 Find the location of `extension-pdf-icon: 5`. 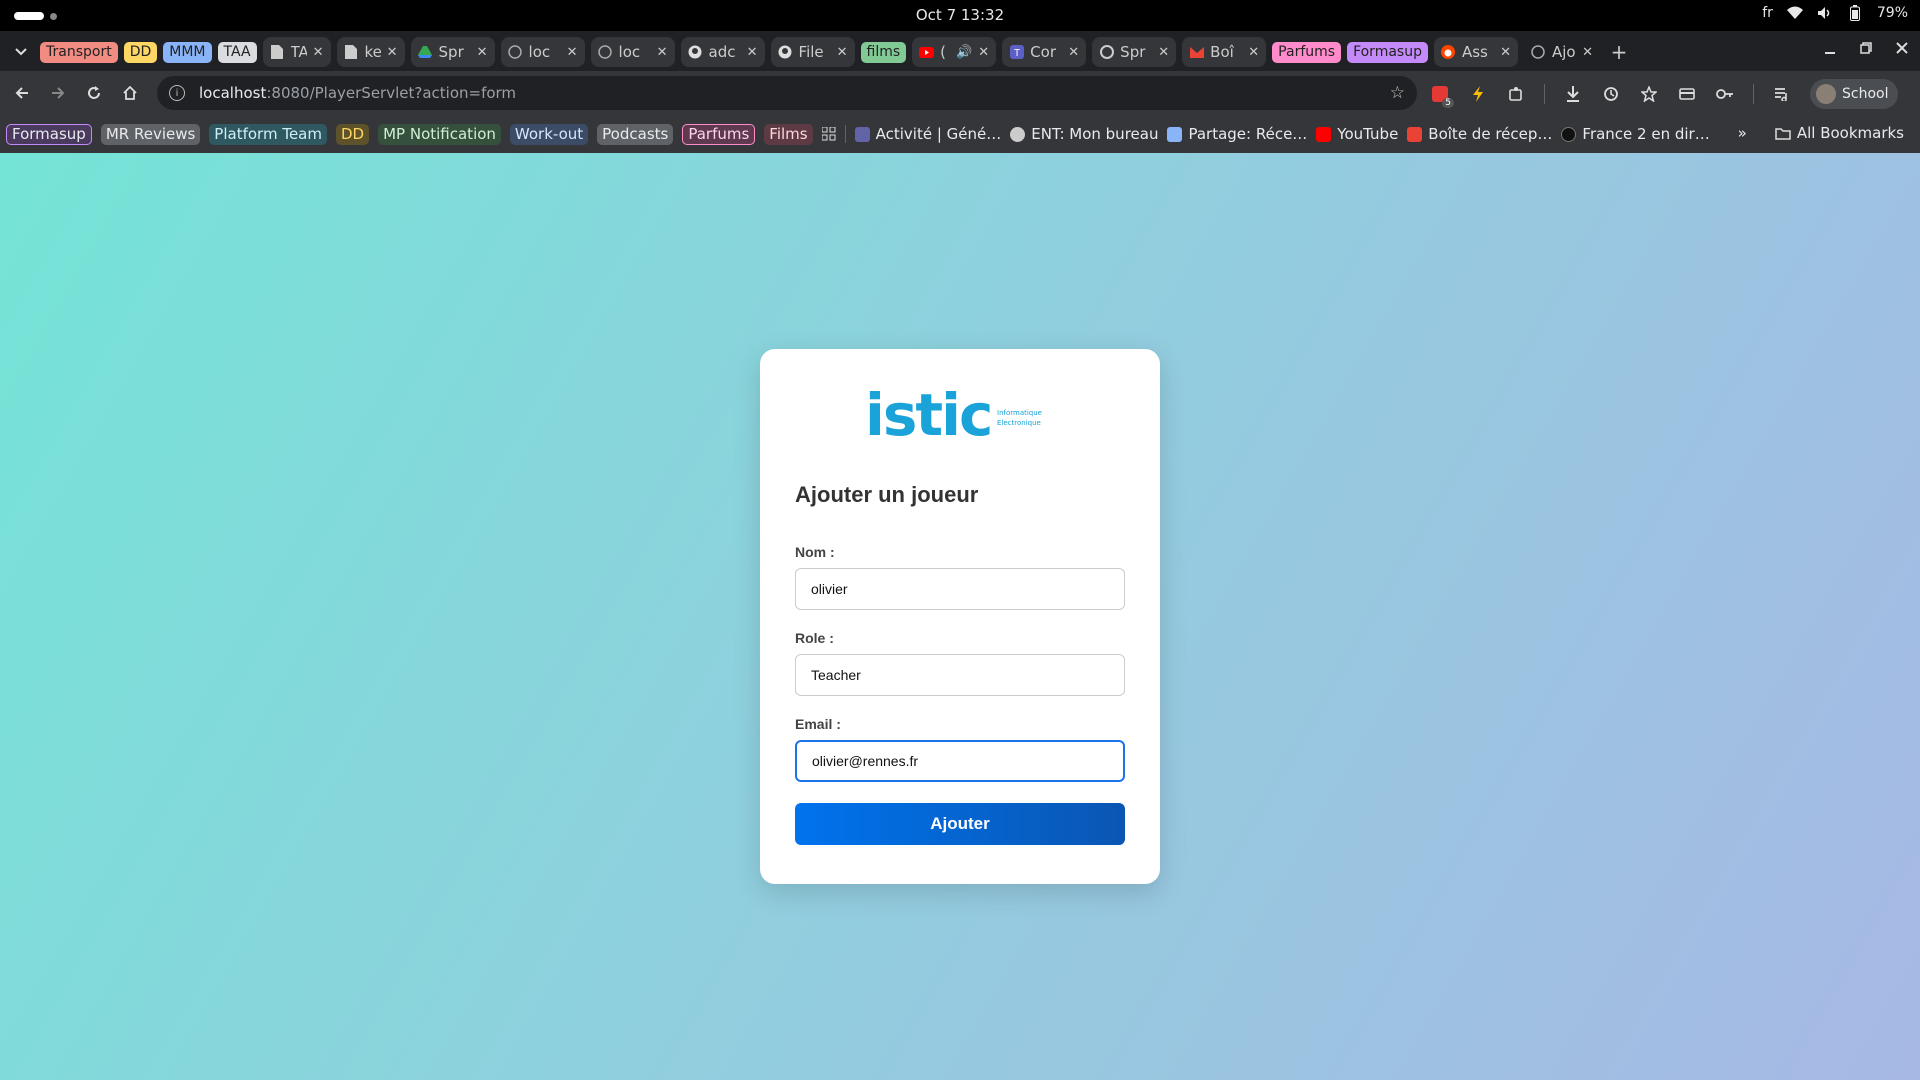

extension-pdf-icon: 5 is located at coordinates (1442, 96).